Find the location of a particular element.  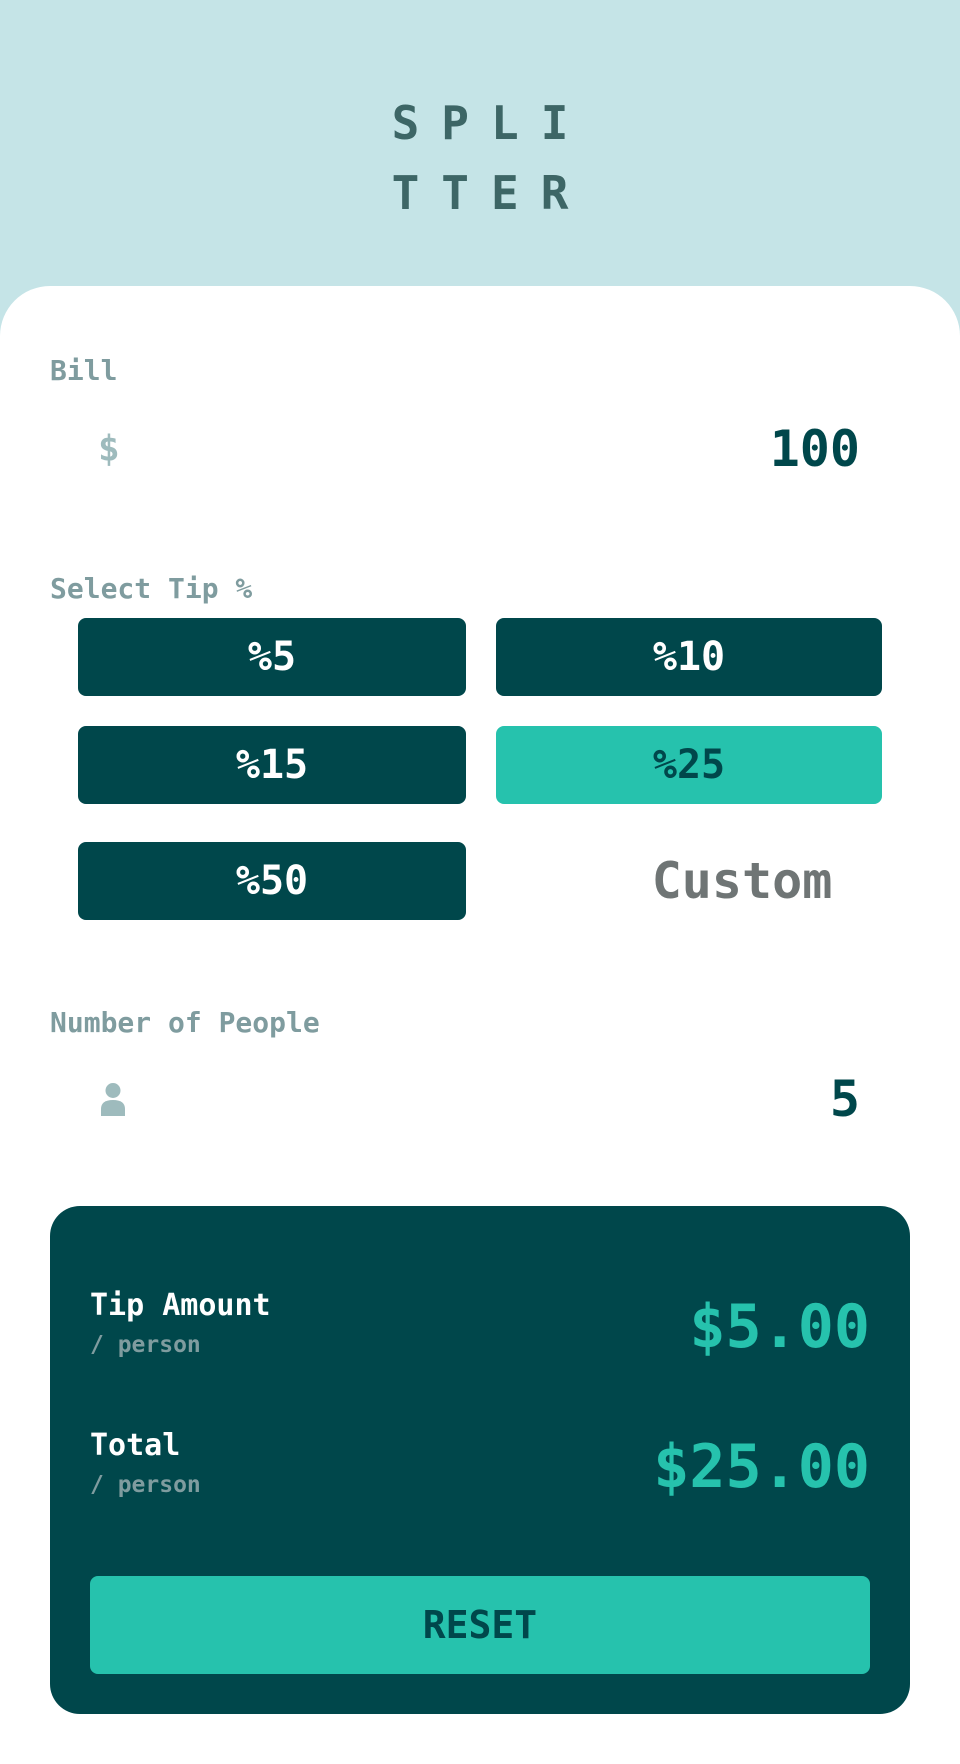

tip-amount-value: $5.00 is located at coordinates (779, 1327).